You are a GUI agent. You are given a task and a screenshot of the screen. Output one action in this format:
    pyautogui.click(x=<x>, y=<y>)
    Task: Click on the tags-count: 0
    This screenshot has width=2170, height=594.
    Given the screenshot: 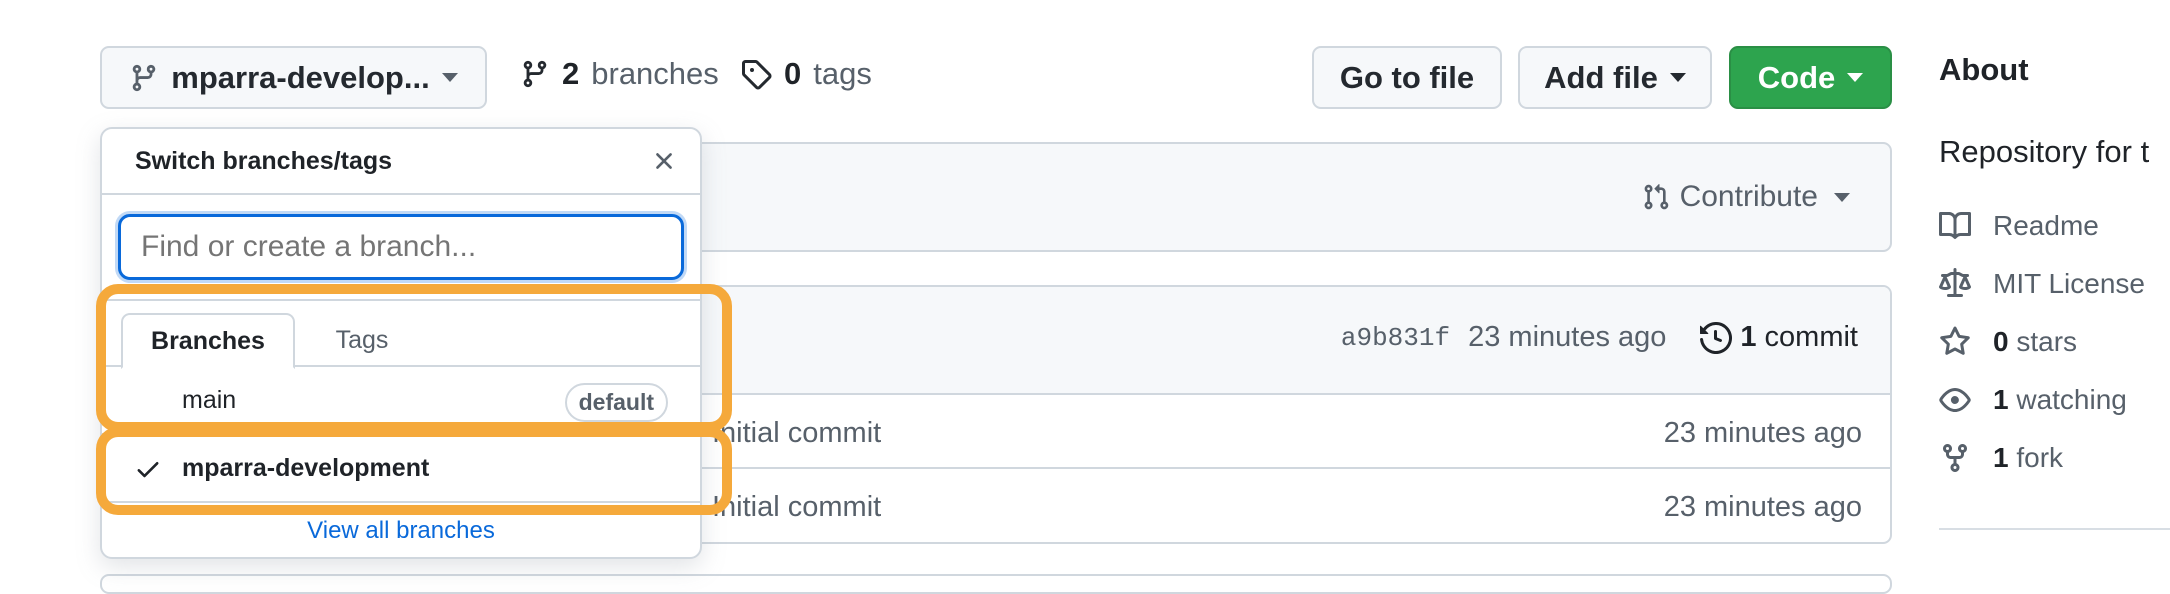 What is the action you would take?
    pyautogui.click(x=793, y=73)
    